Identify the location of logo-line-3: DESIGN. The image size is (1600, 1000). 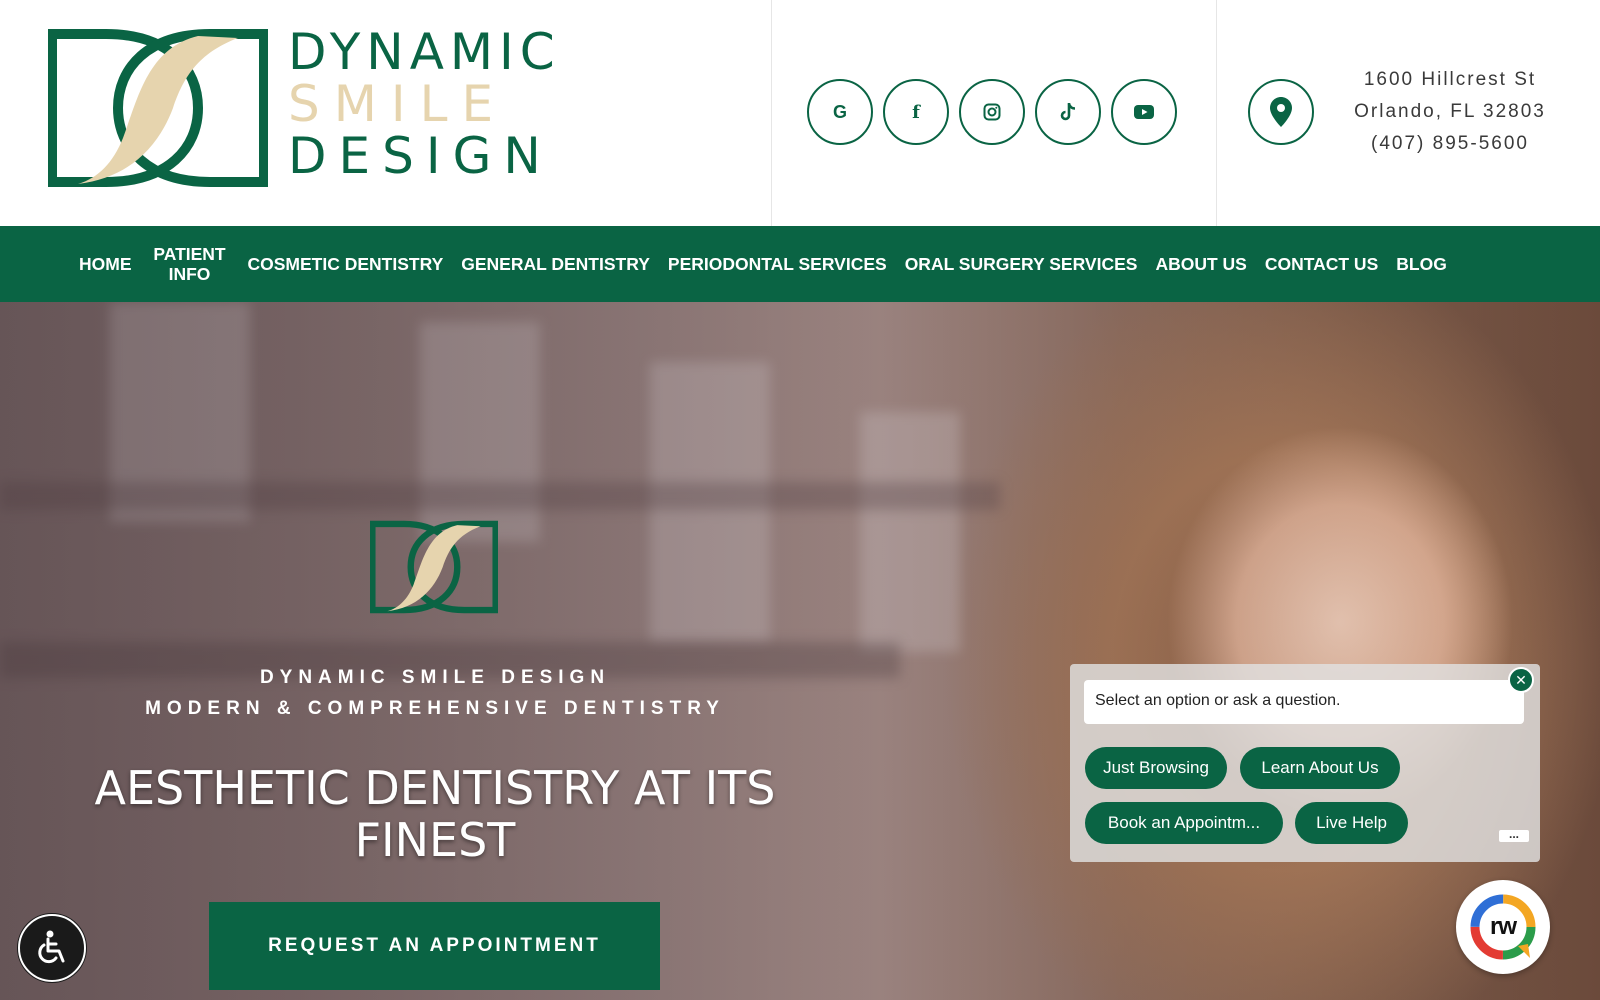
(420, 156).